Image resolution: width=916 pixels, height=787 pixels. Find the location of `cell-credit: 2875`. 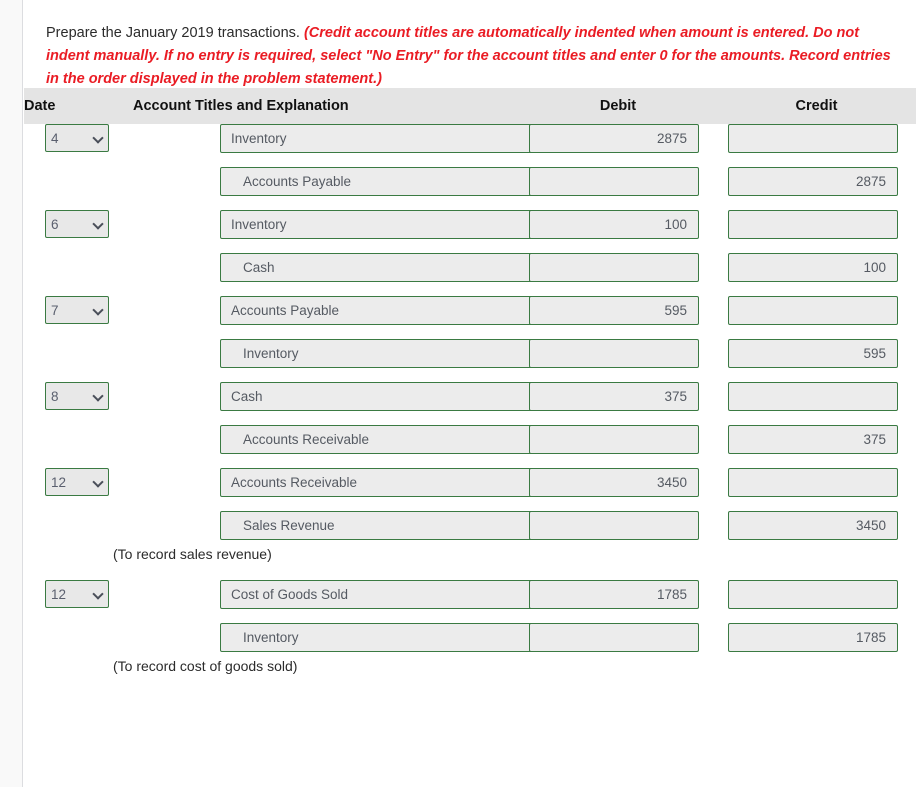

cell-credit: 2875 is located at coordinates (816, 181).